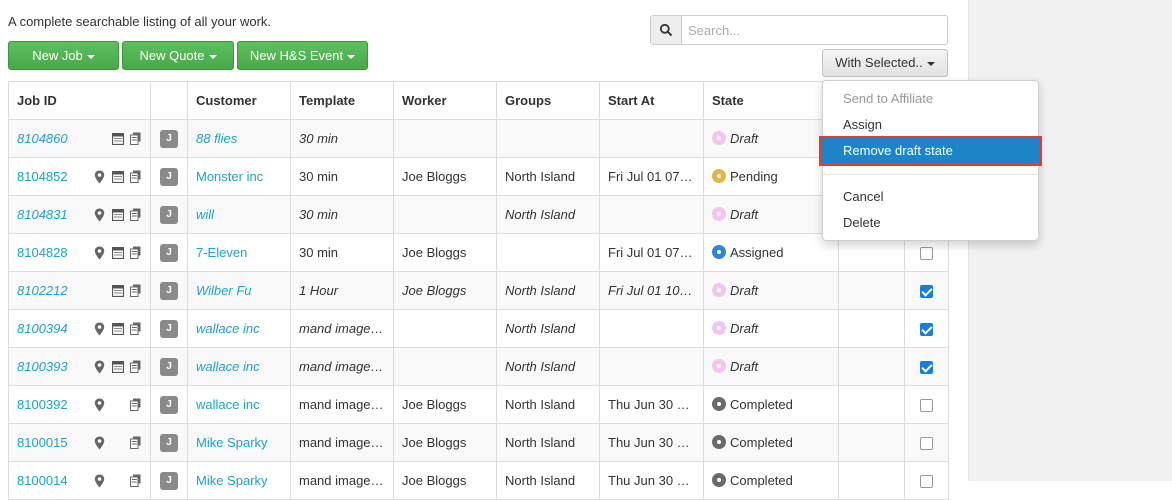 The image size is (1172, 500). I want to click on customer-link: 7-Eleven, so click(221, 252).